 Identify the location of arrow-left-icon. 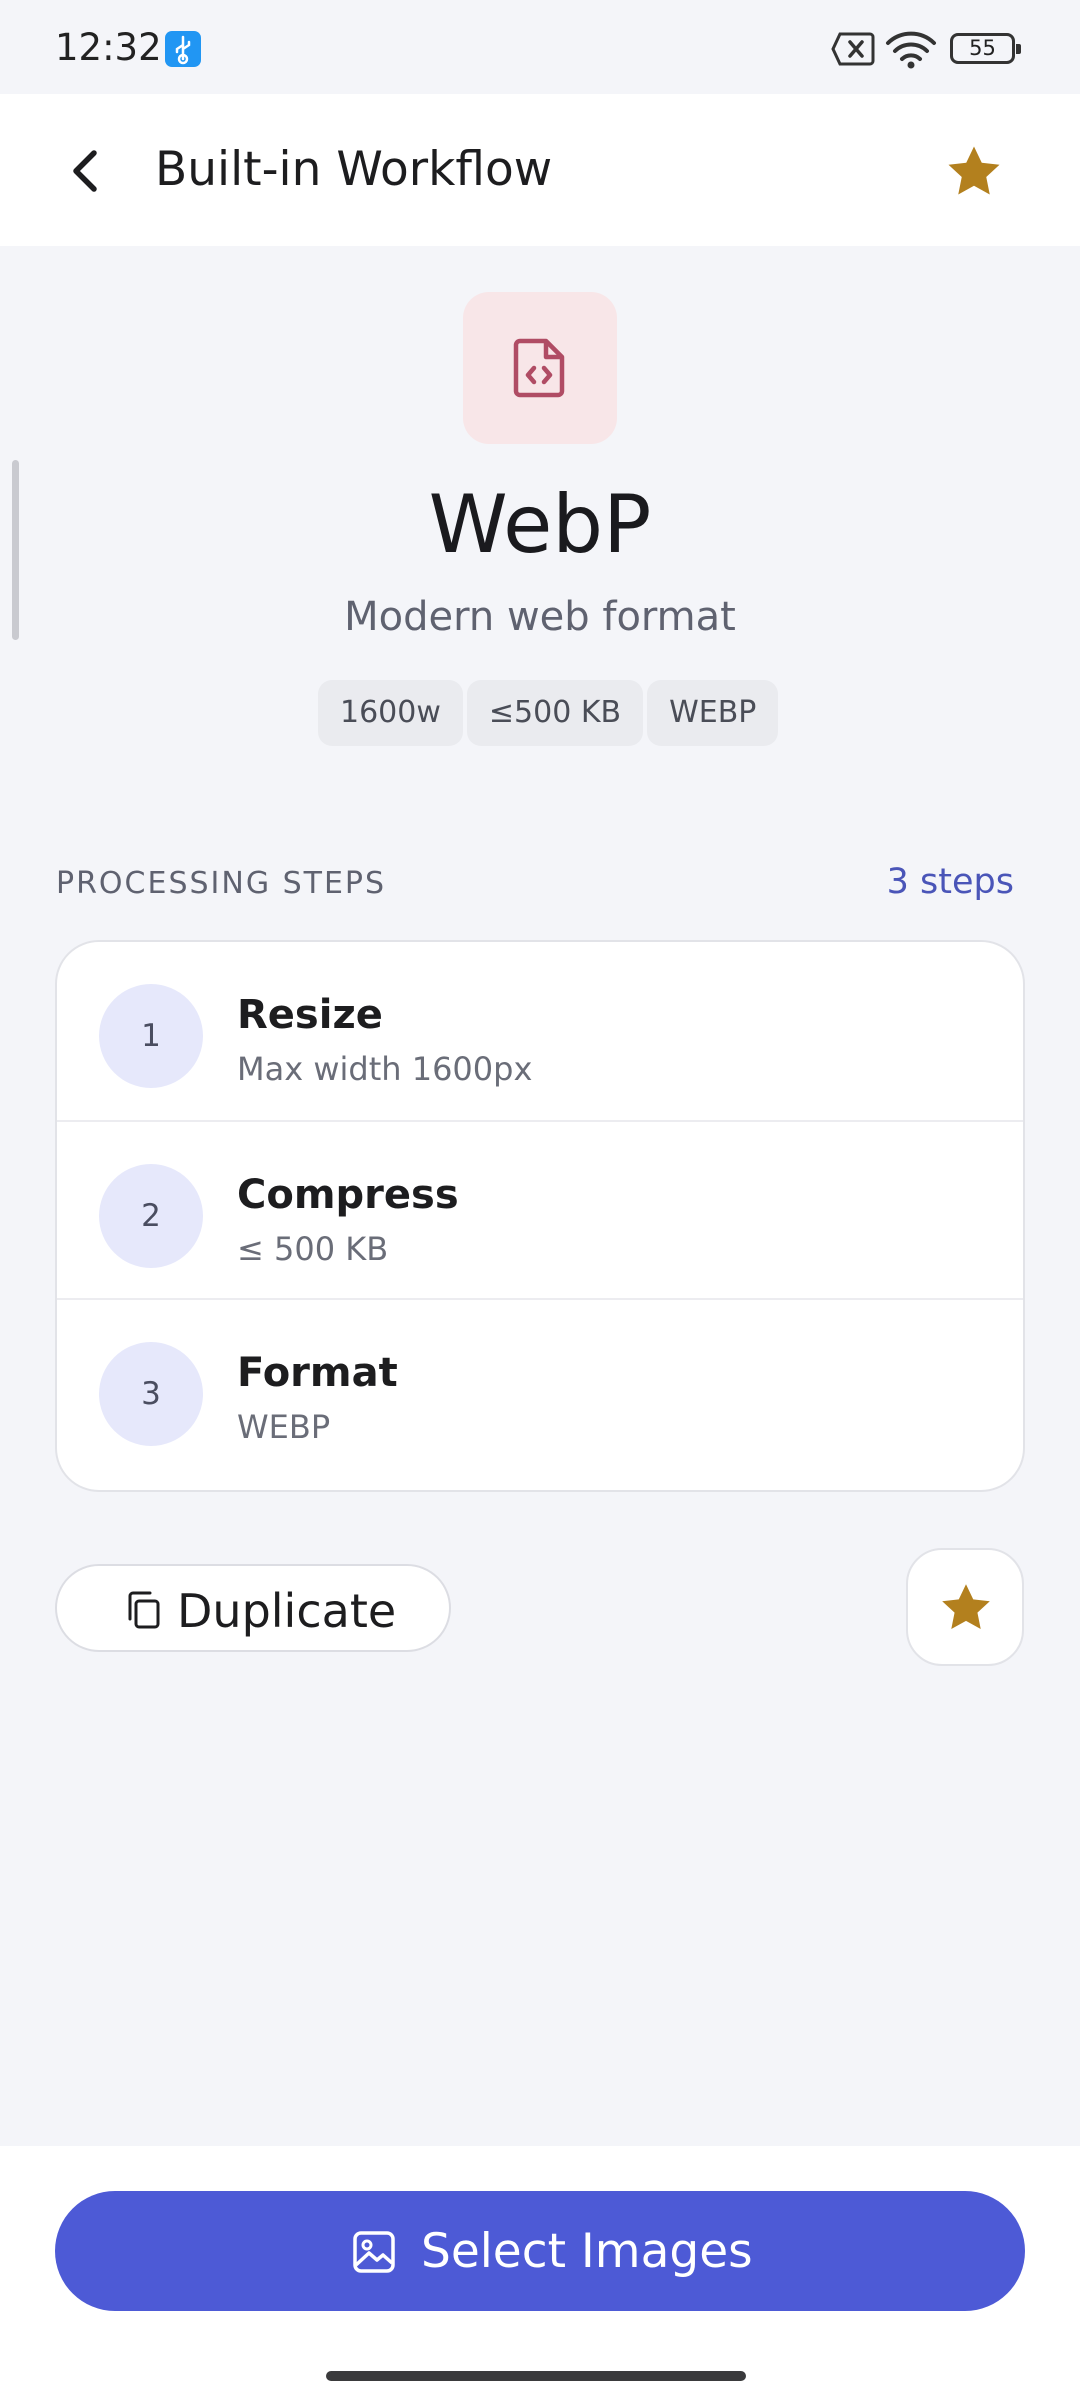
(85, 171).